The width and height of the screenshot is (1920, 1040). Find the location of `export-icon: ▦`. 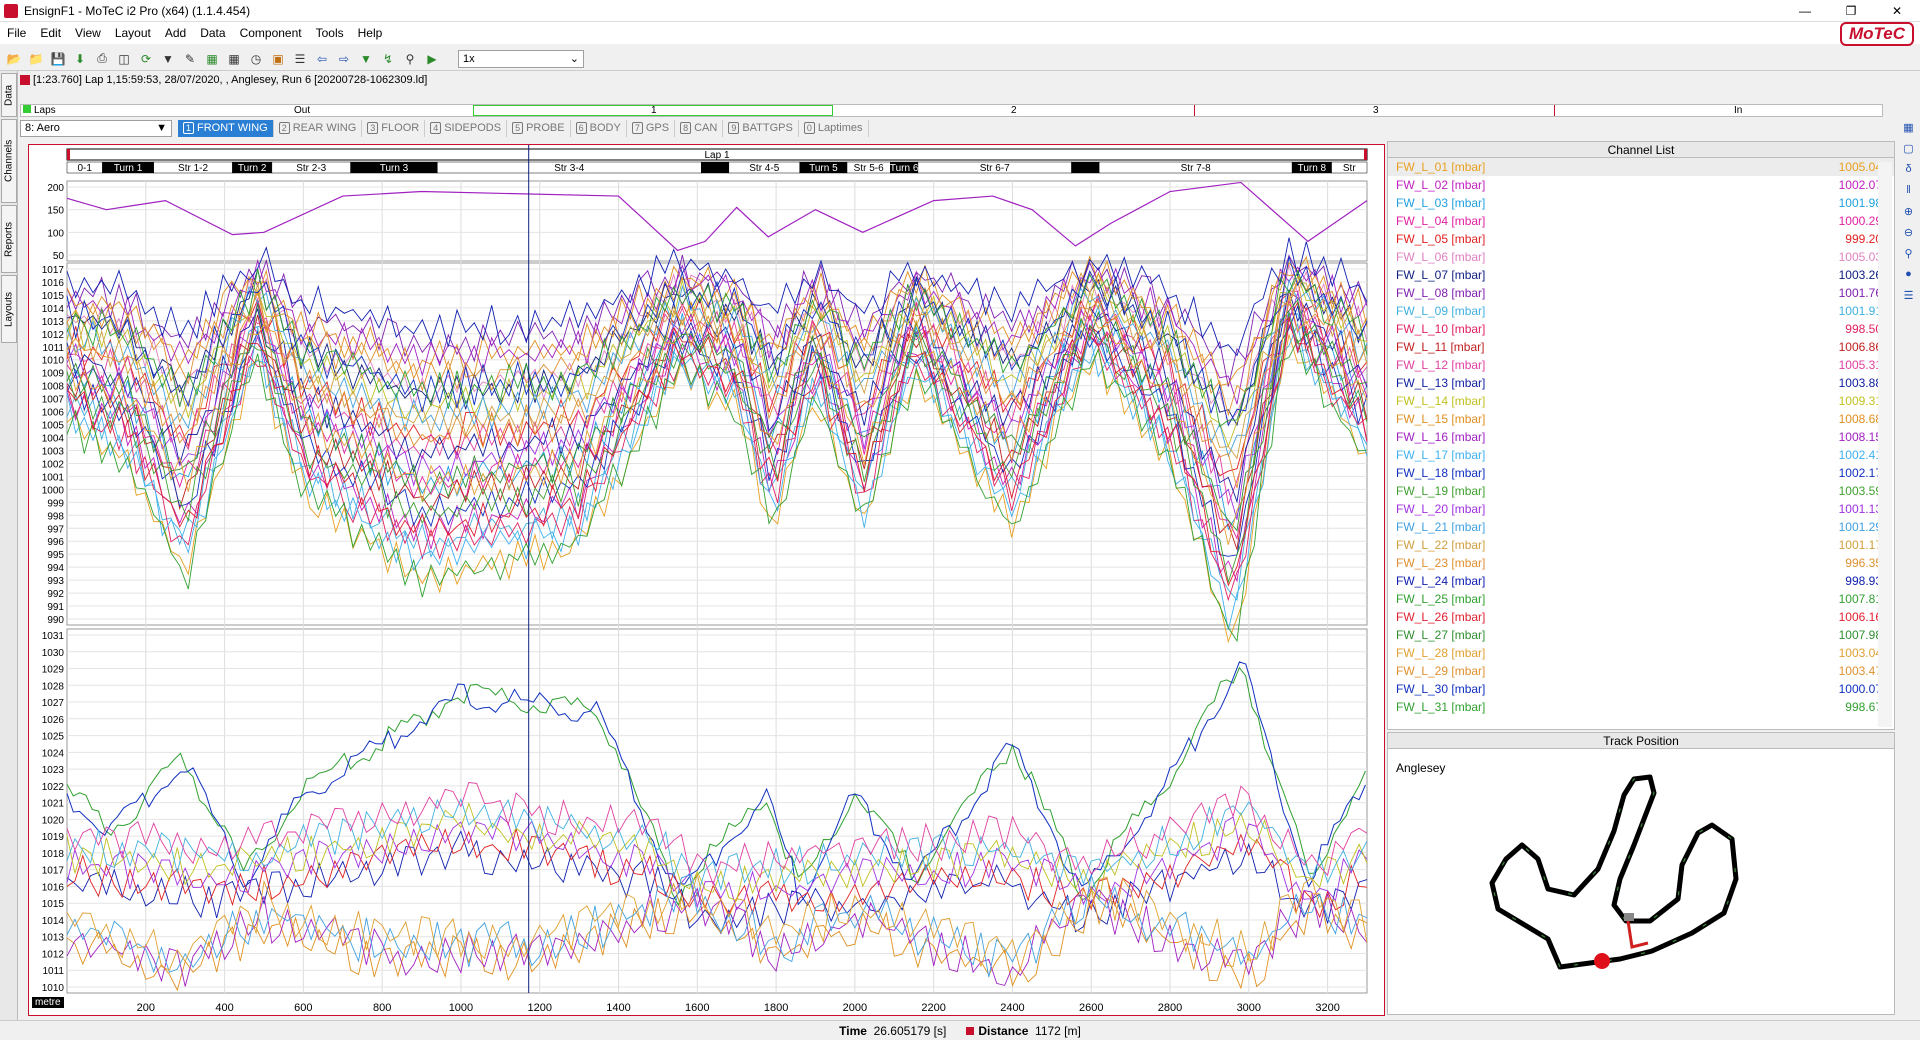

export-icon: ▦ is located at coordinates (212, 59).